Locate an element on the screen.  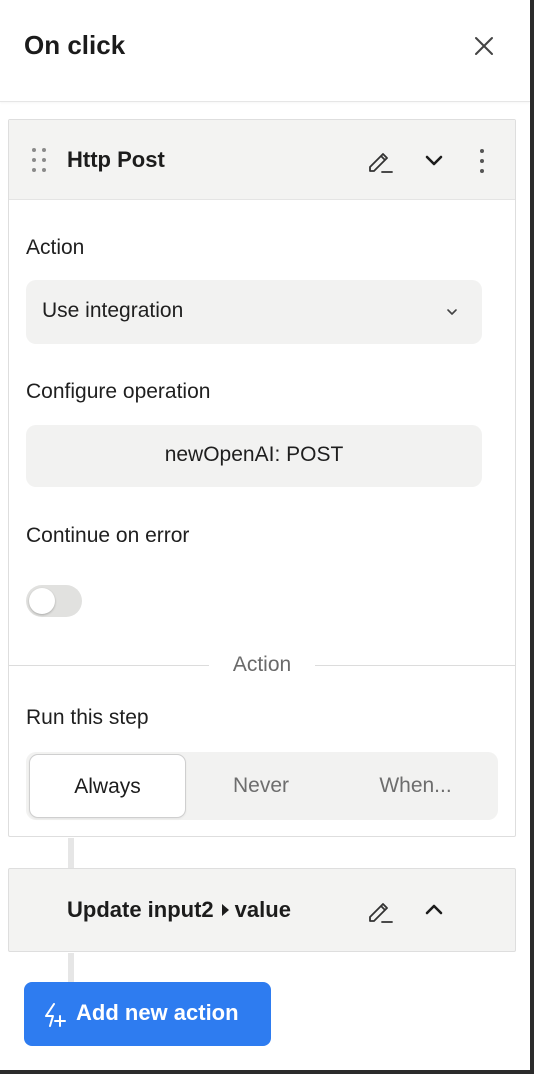
continue-on-error-toggle is located at coordinates (54, 601).